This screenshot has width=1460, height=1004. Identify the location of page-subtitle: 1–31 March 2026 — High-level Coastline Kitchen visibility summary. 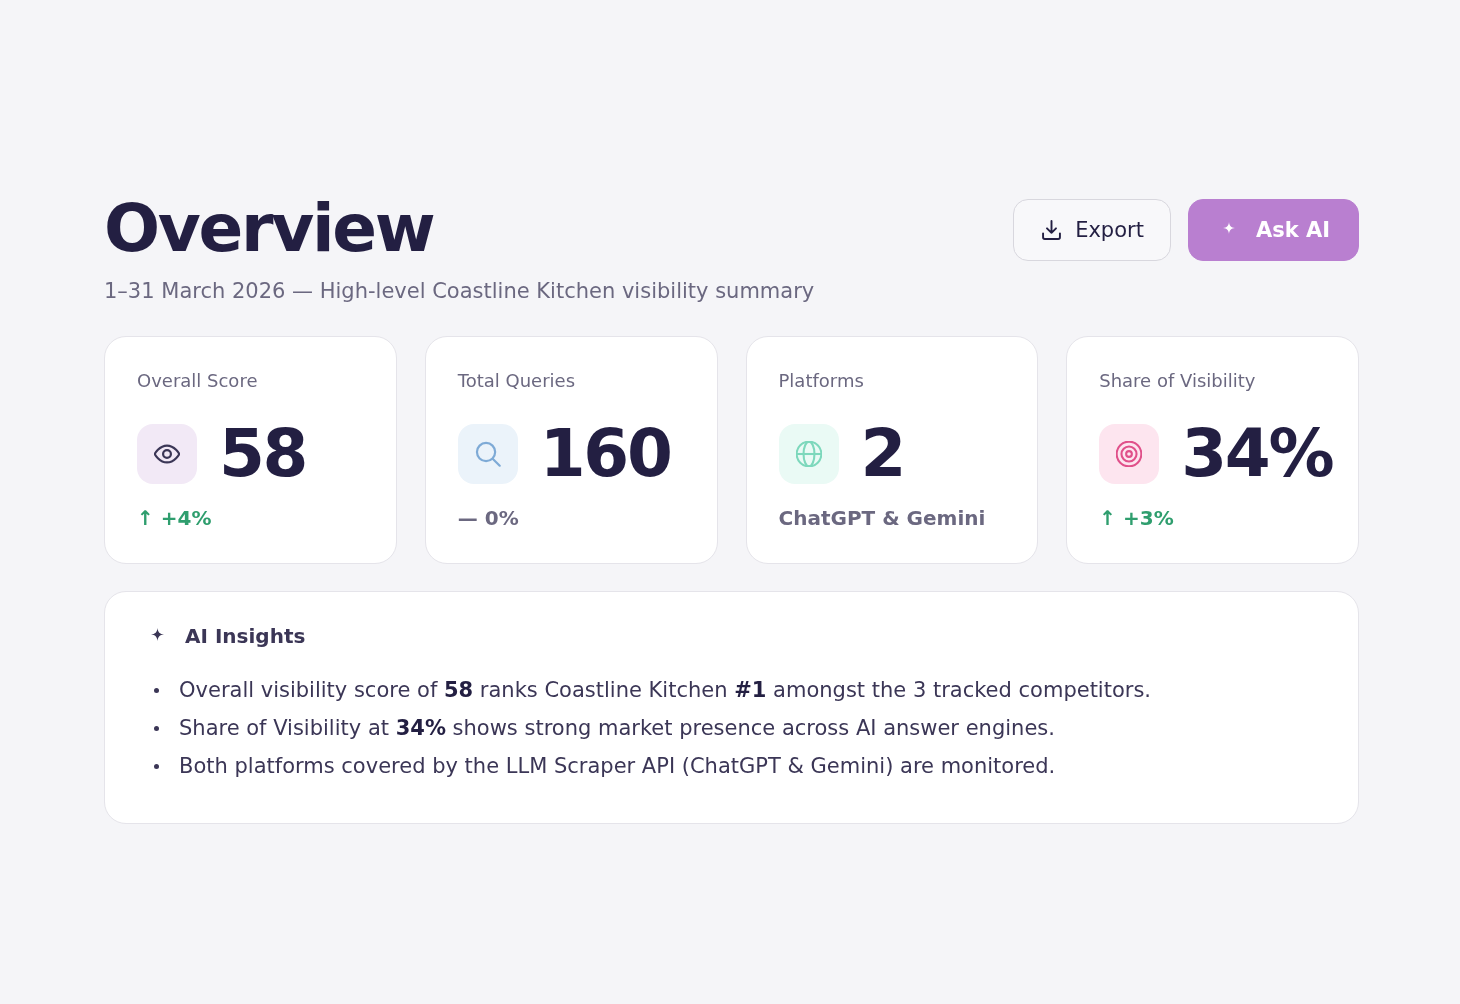
(459, 291).